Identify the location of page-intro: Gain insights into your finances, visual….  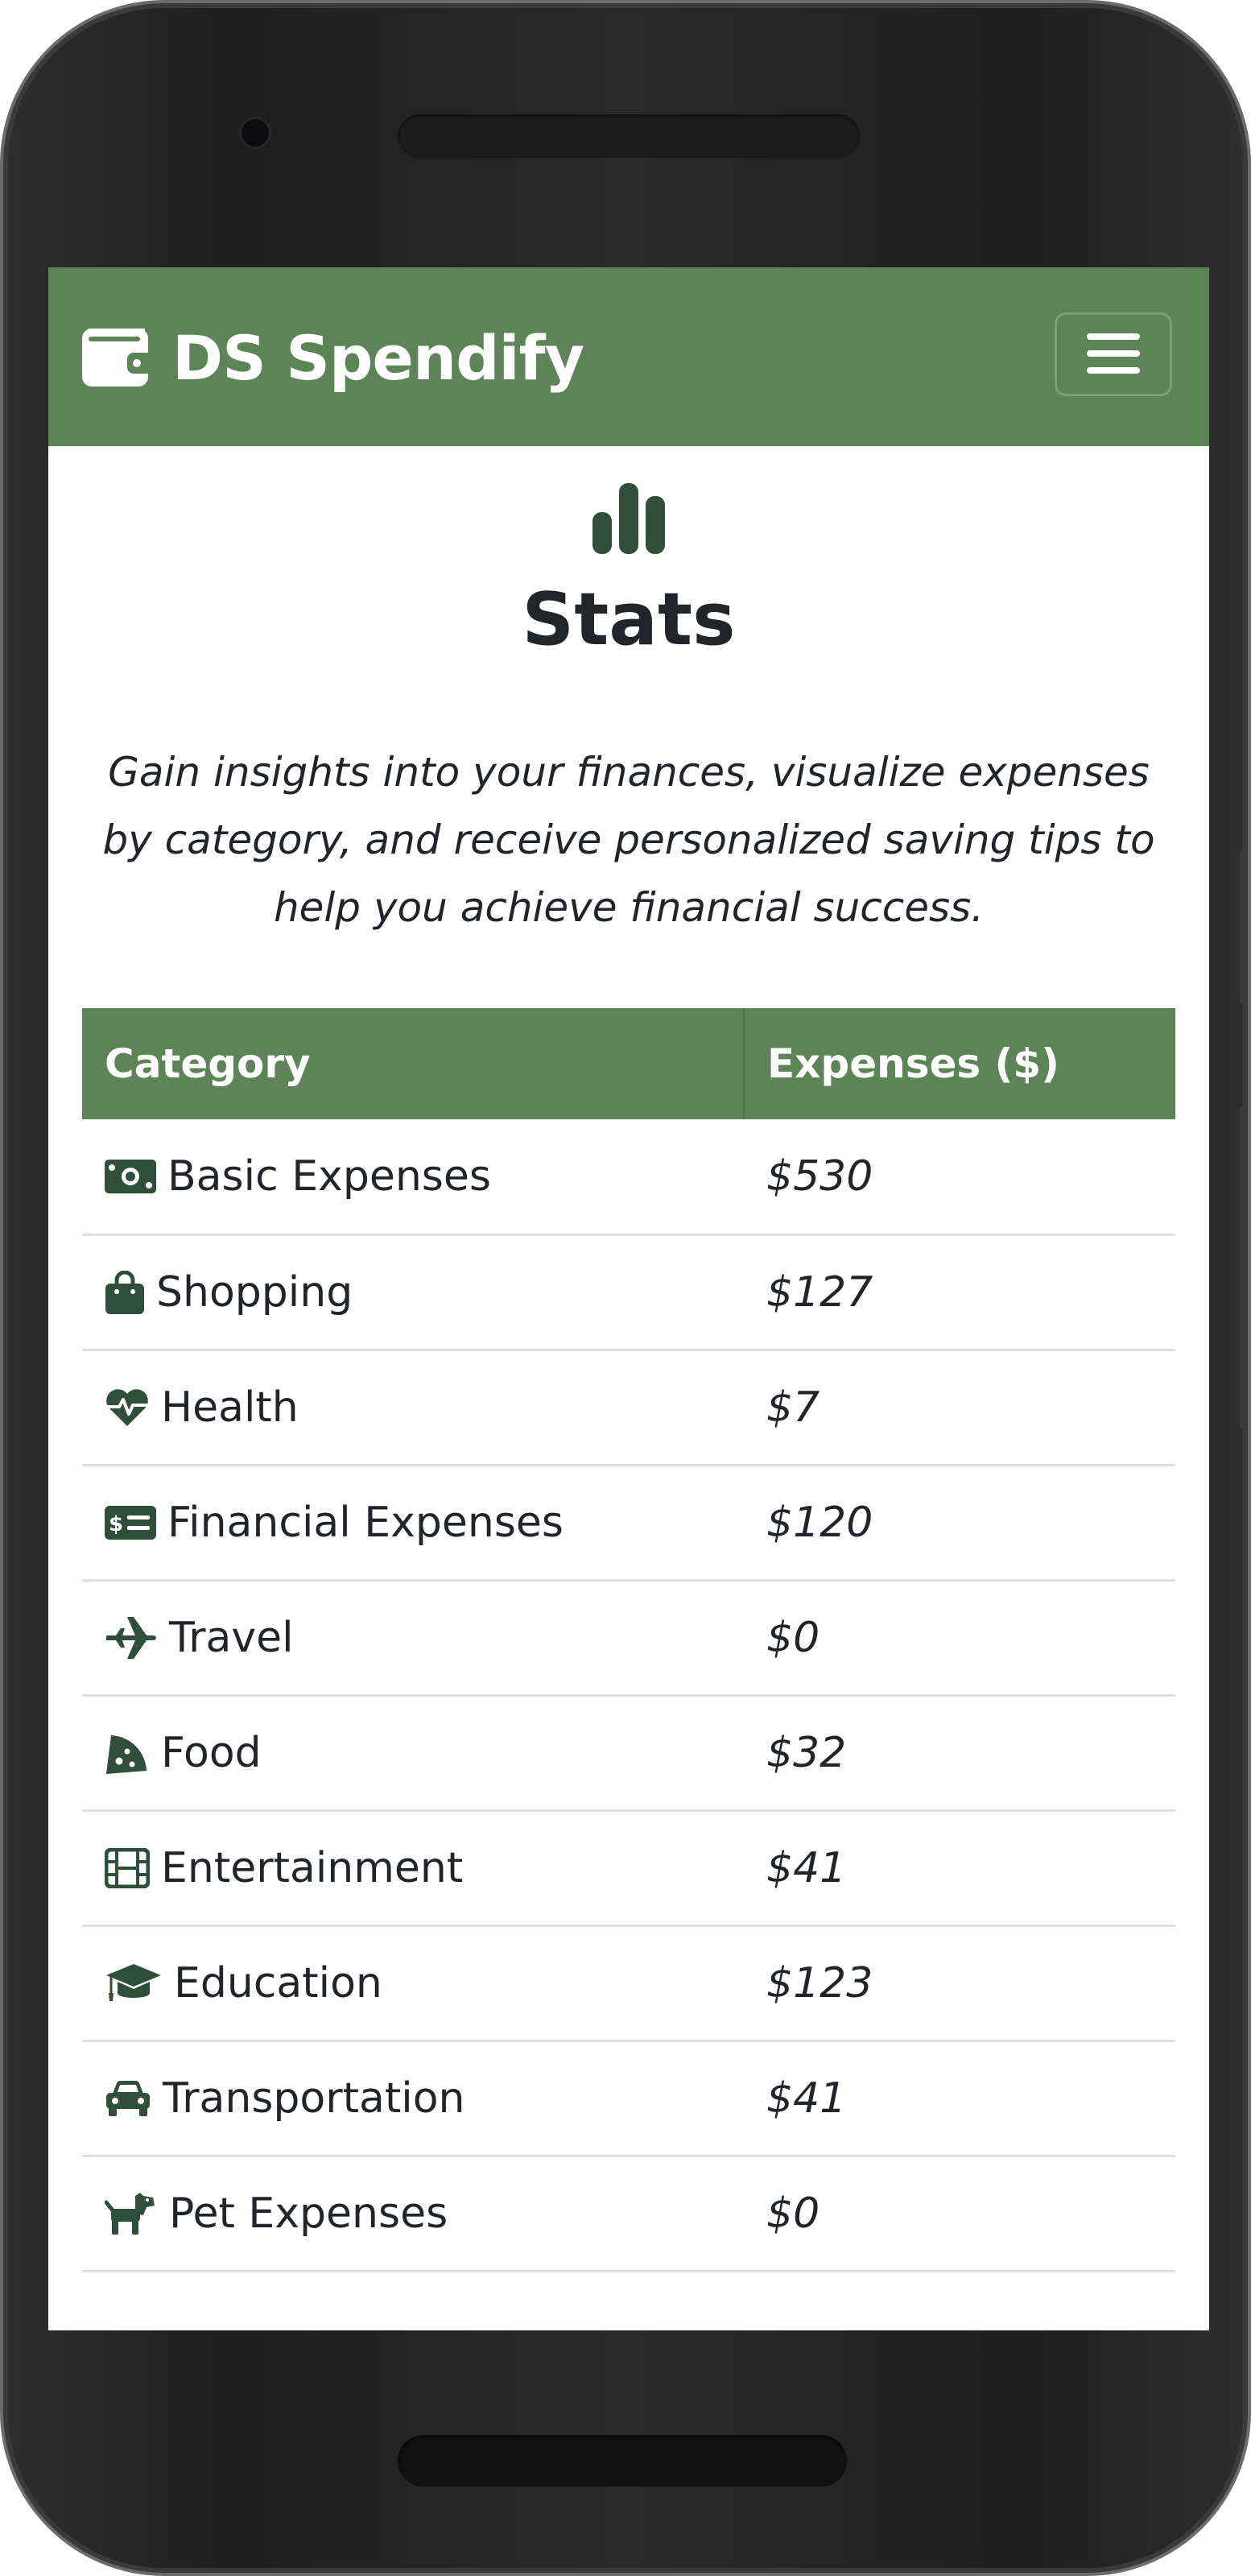
(628, 840).